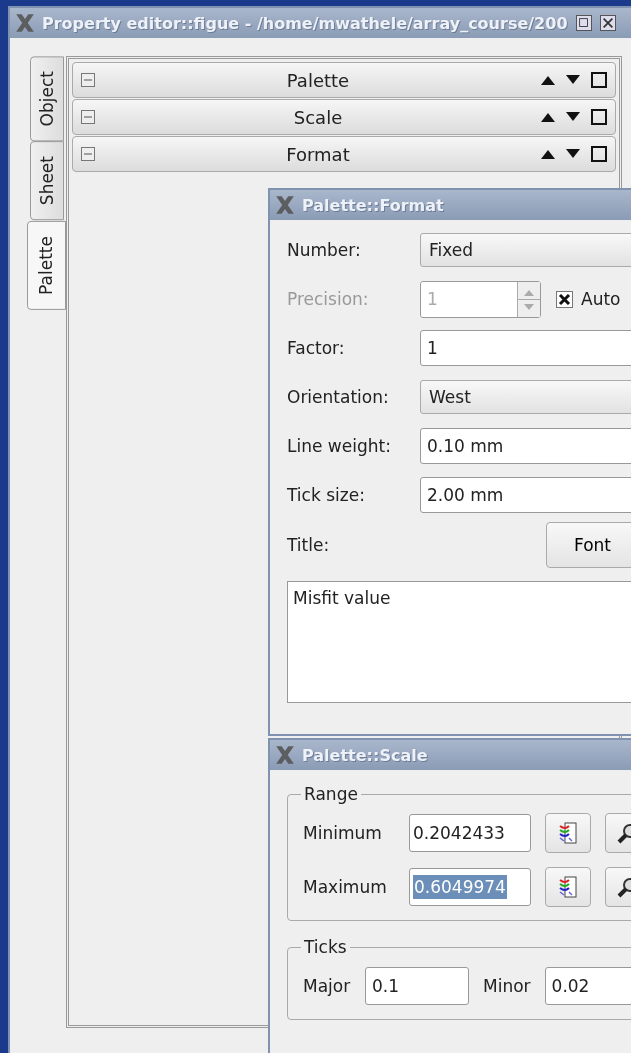 The width and height of the screenshot is (631, 1053). What do you see at coordinates (339, 446) in the screenshot?
I see `field-label: Line weight:` at bounding box center [339, 446].